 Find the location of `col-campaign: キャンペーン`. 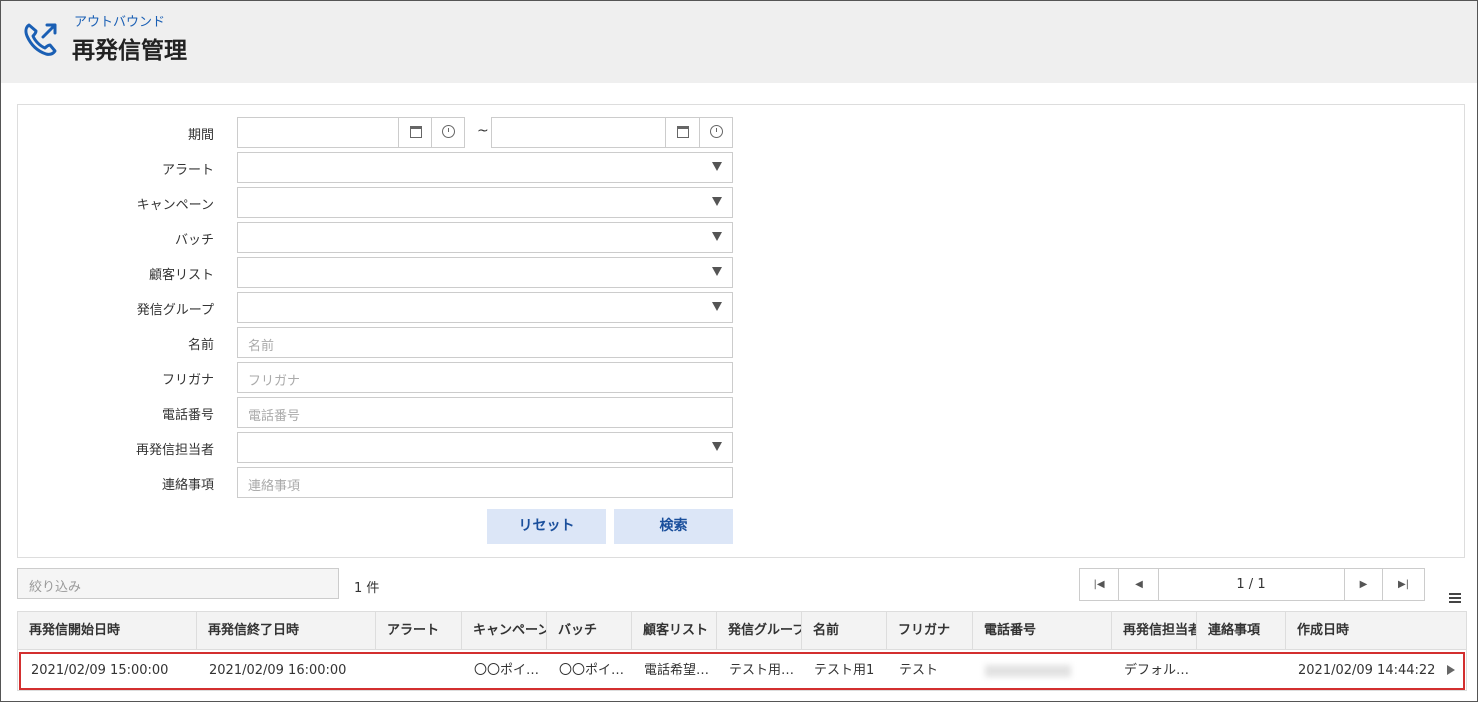

col-campaign: キャンペーン is located at coordinates (504, 631).